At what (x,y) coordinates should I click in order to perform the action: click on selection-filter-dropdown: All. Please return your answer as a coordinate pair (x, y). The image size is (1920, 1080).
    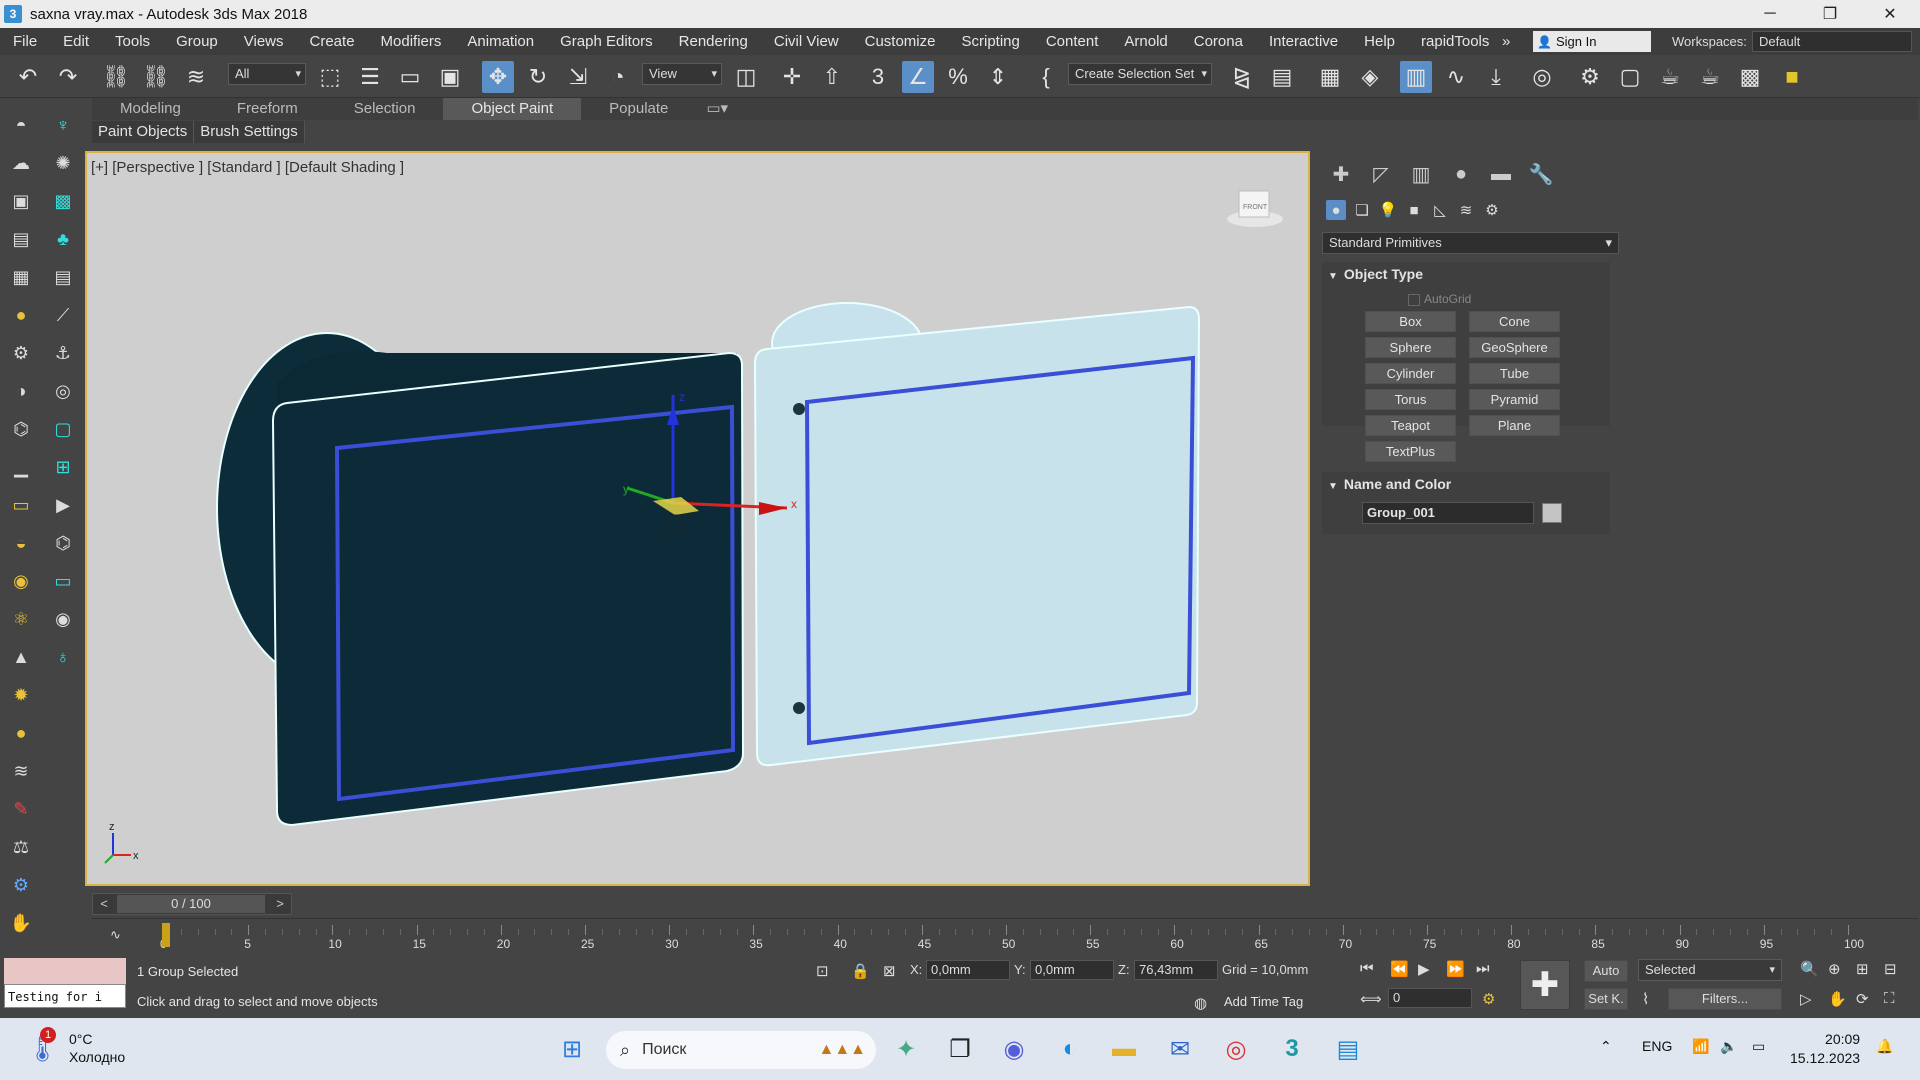
    Looking at the image, I should click on (267, 74).